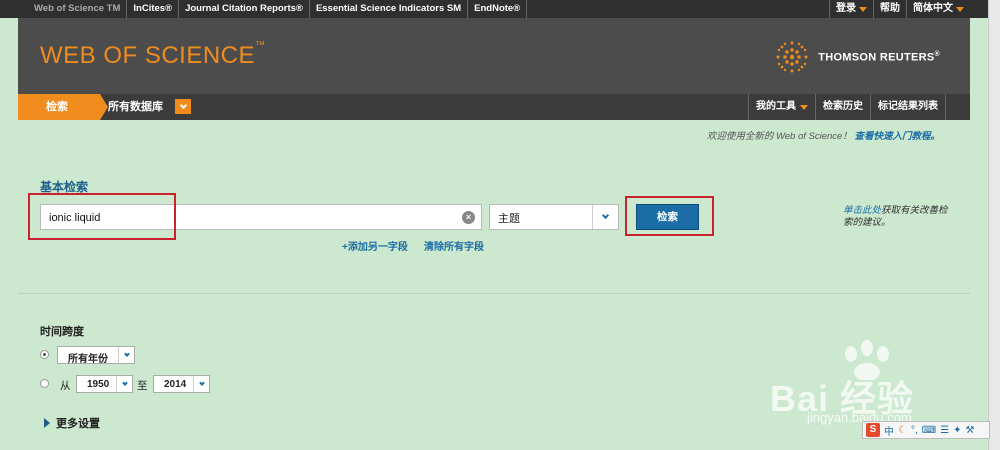 The image size is (1000, 450). What do you see at coordinates (59, 107) in the screenshot?
I see `tab-search: 检索` at bounding box center [59, 107].